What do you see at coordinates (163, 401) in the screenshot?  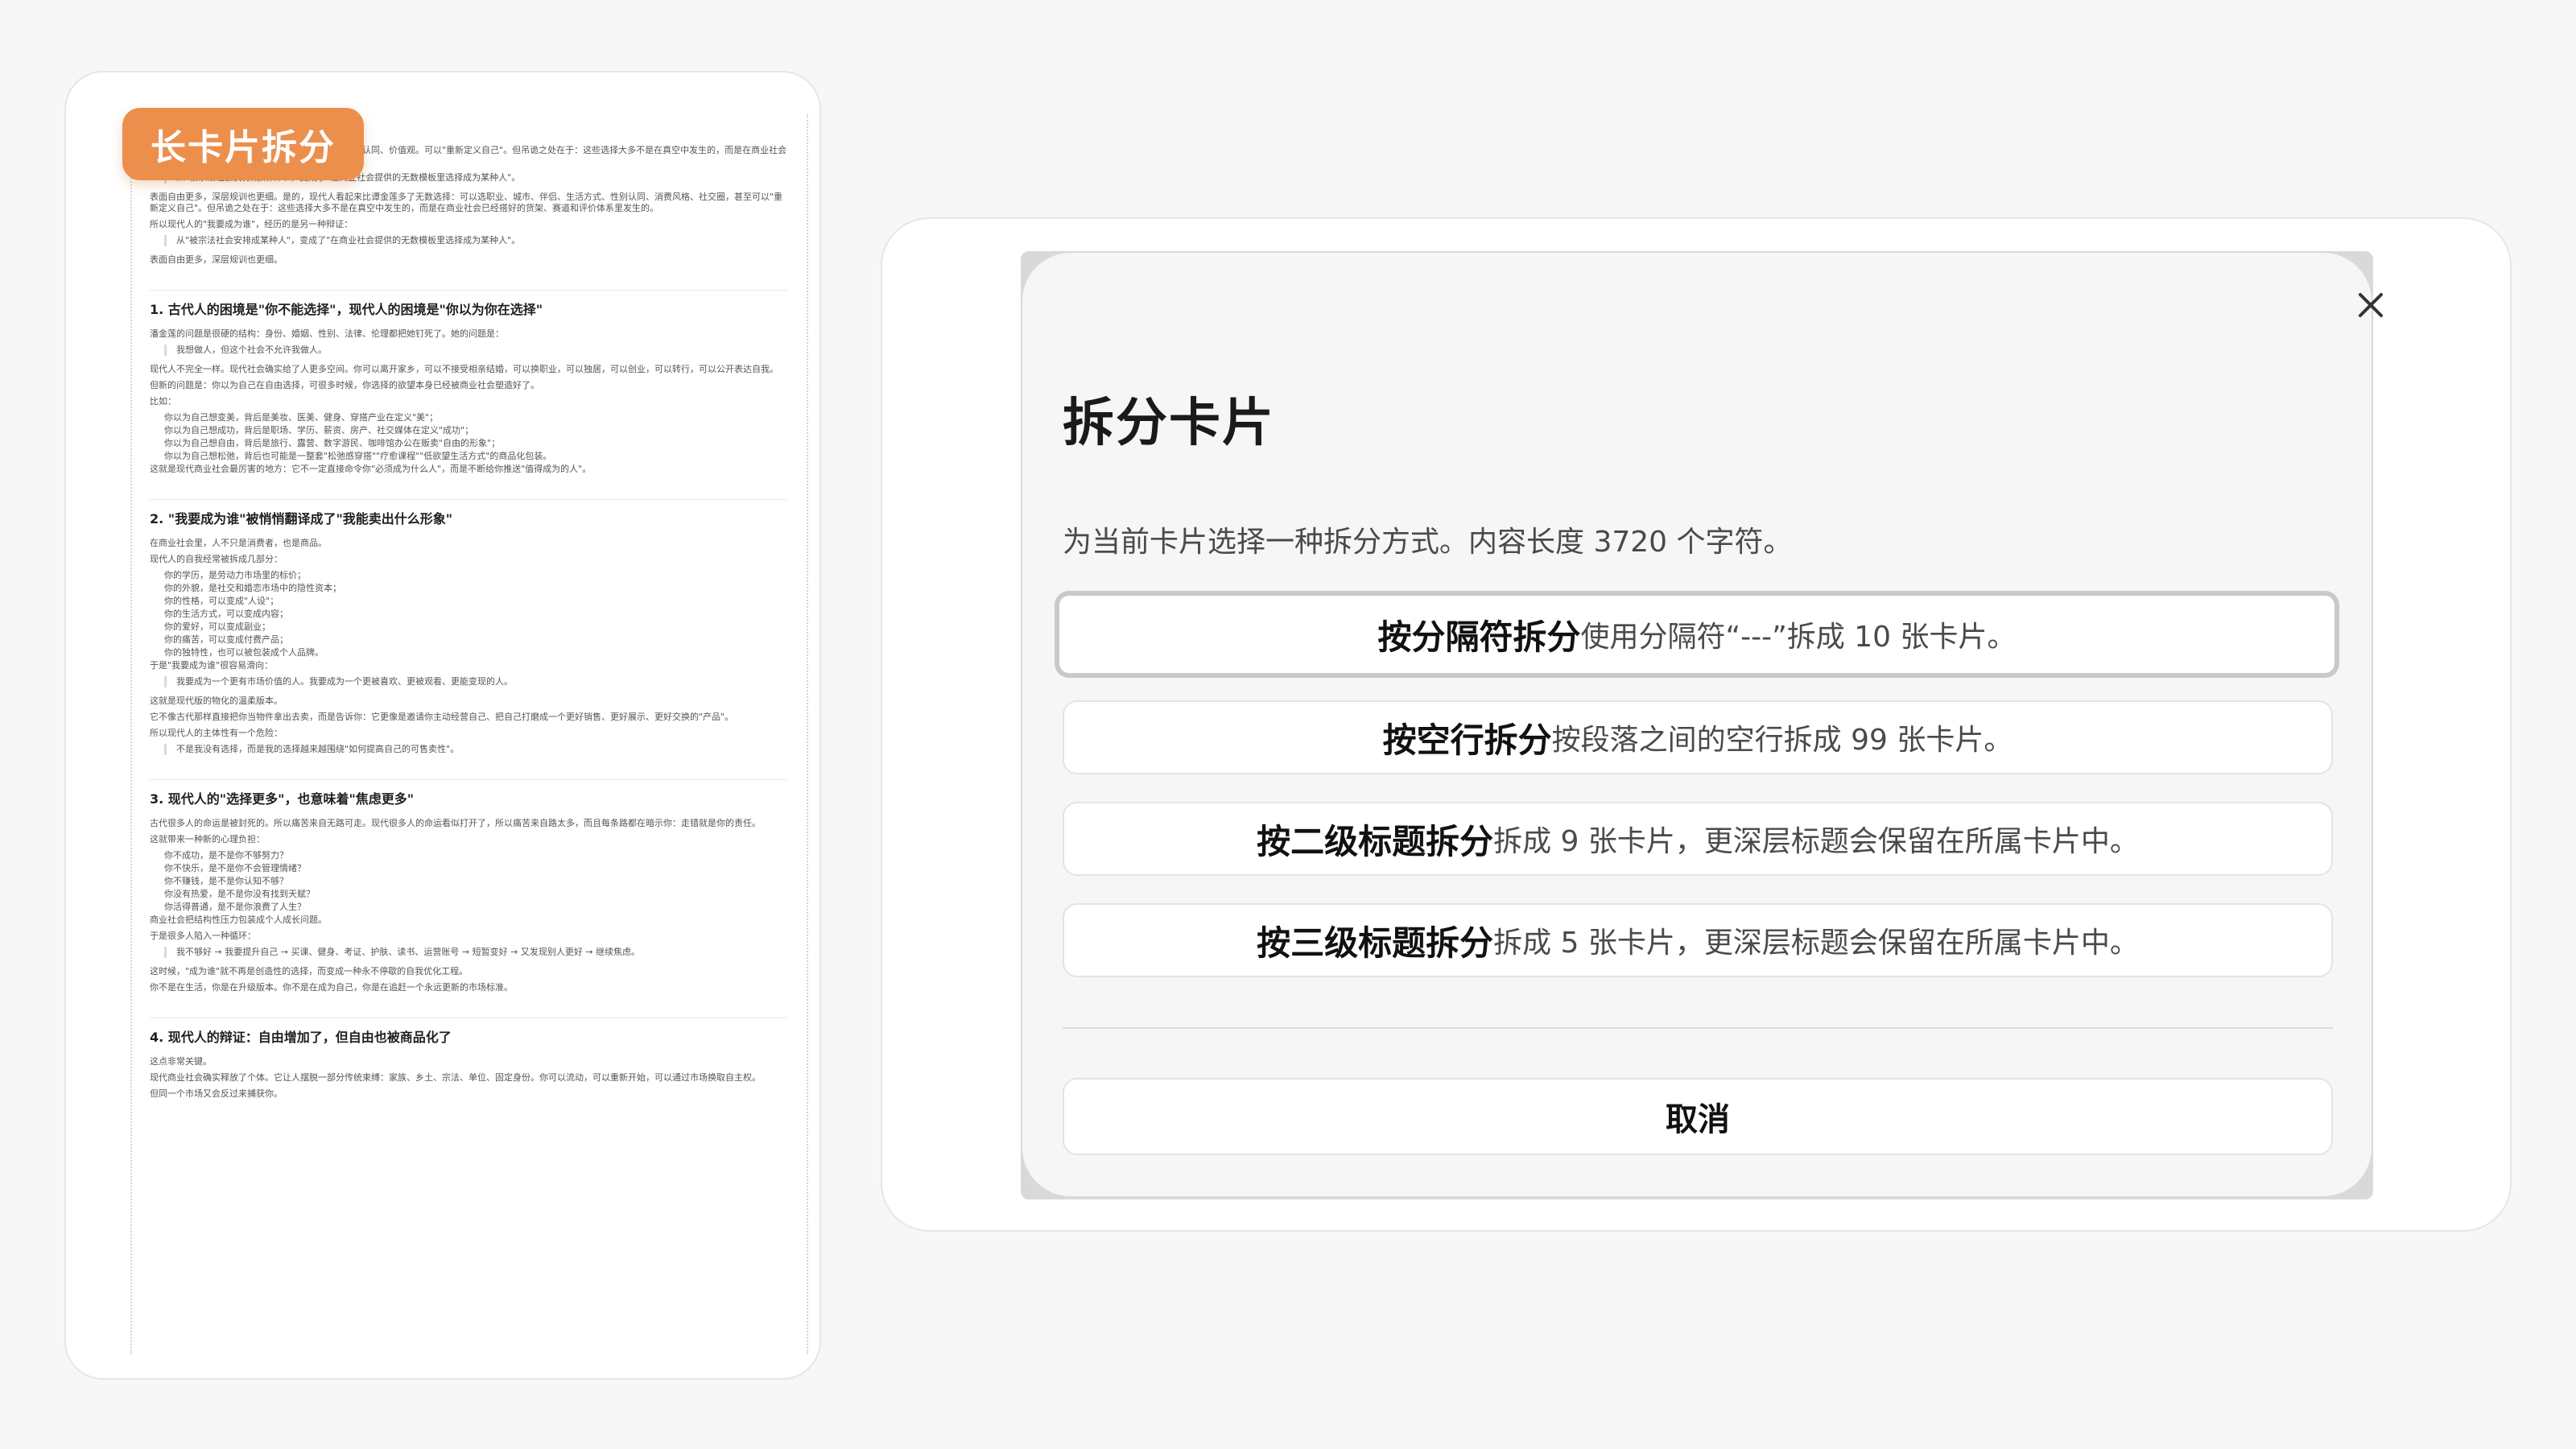 I see `doc-paragraph: 比如：` at bounding box center [163, 401].